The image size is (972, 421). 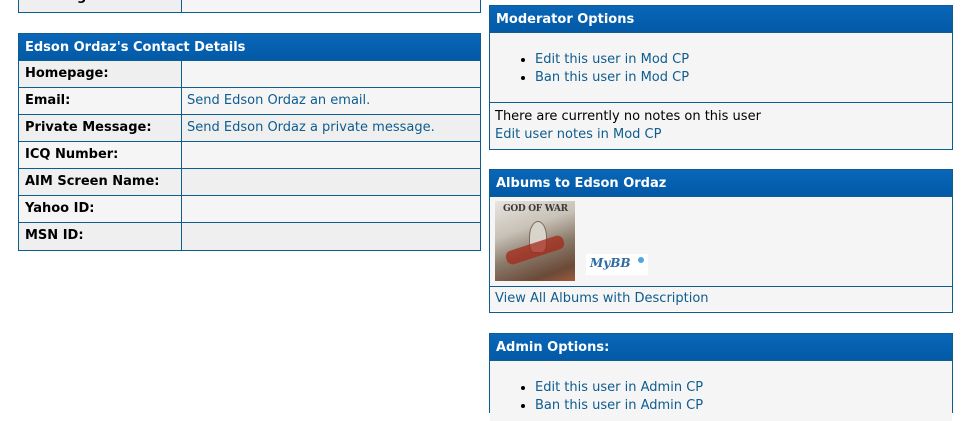 I want to click on contact-details-title: Edson Ordaz's Contact Details, so click(x=249, y=47).